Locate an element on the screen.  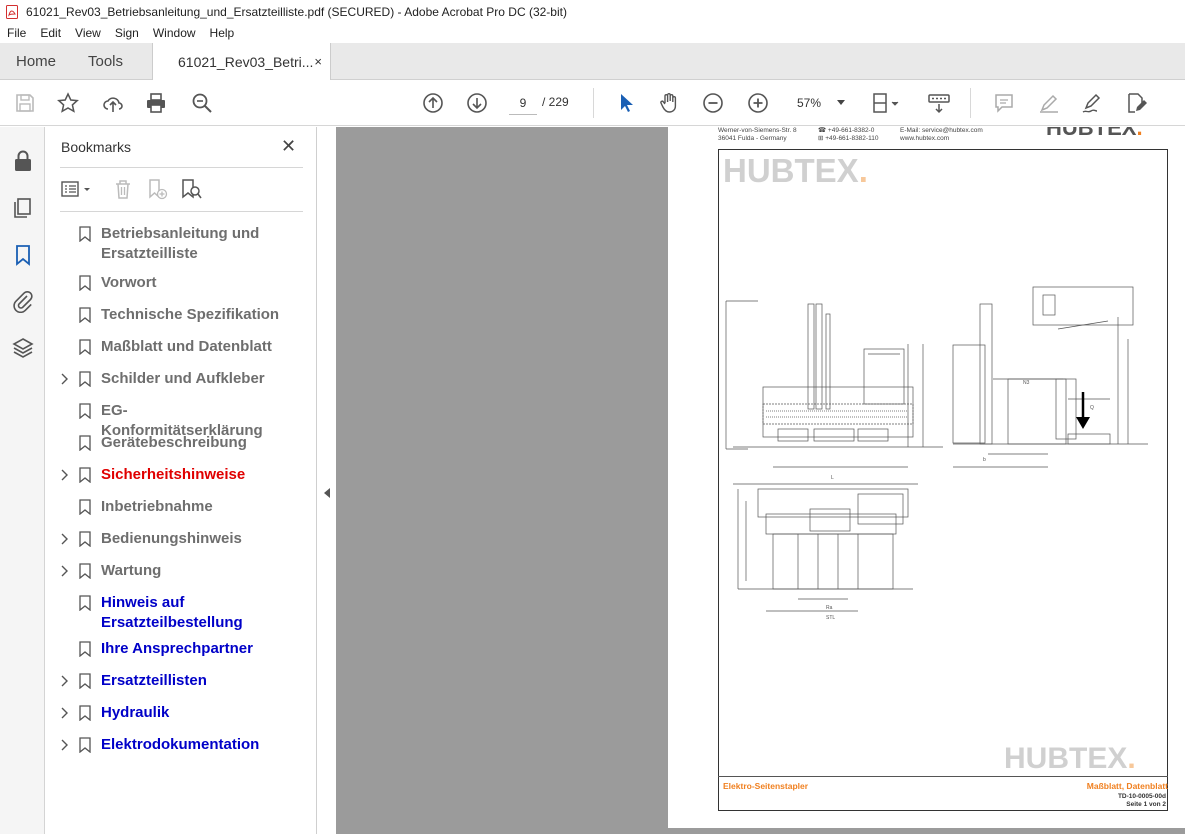
bookmark-label: Wartung is located at coordinates (131, 570).